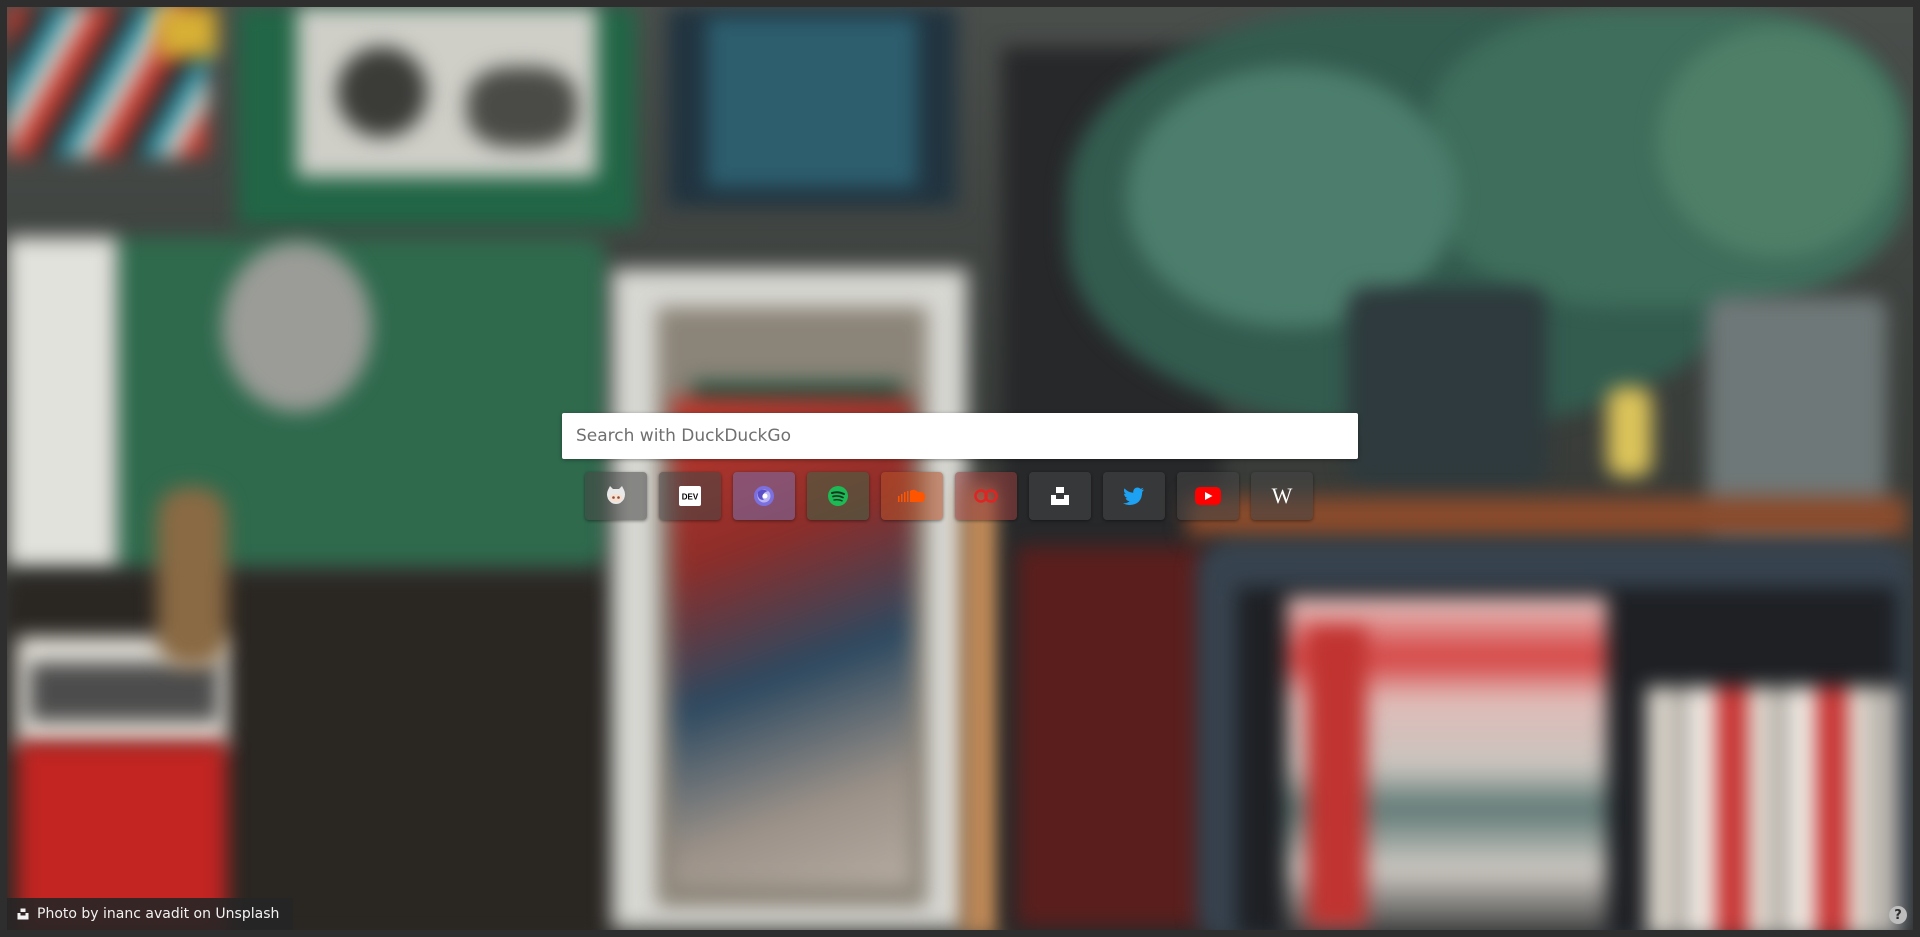 Image resolution: width=1920 pixels, height=937 pixels. I want to click on red-infinity-icon, so click(986, 496).